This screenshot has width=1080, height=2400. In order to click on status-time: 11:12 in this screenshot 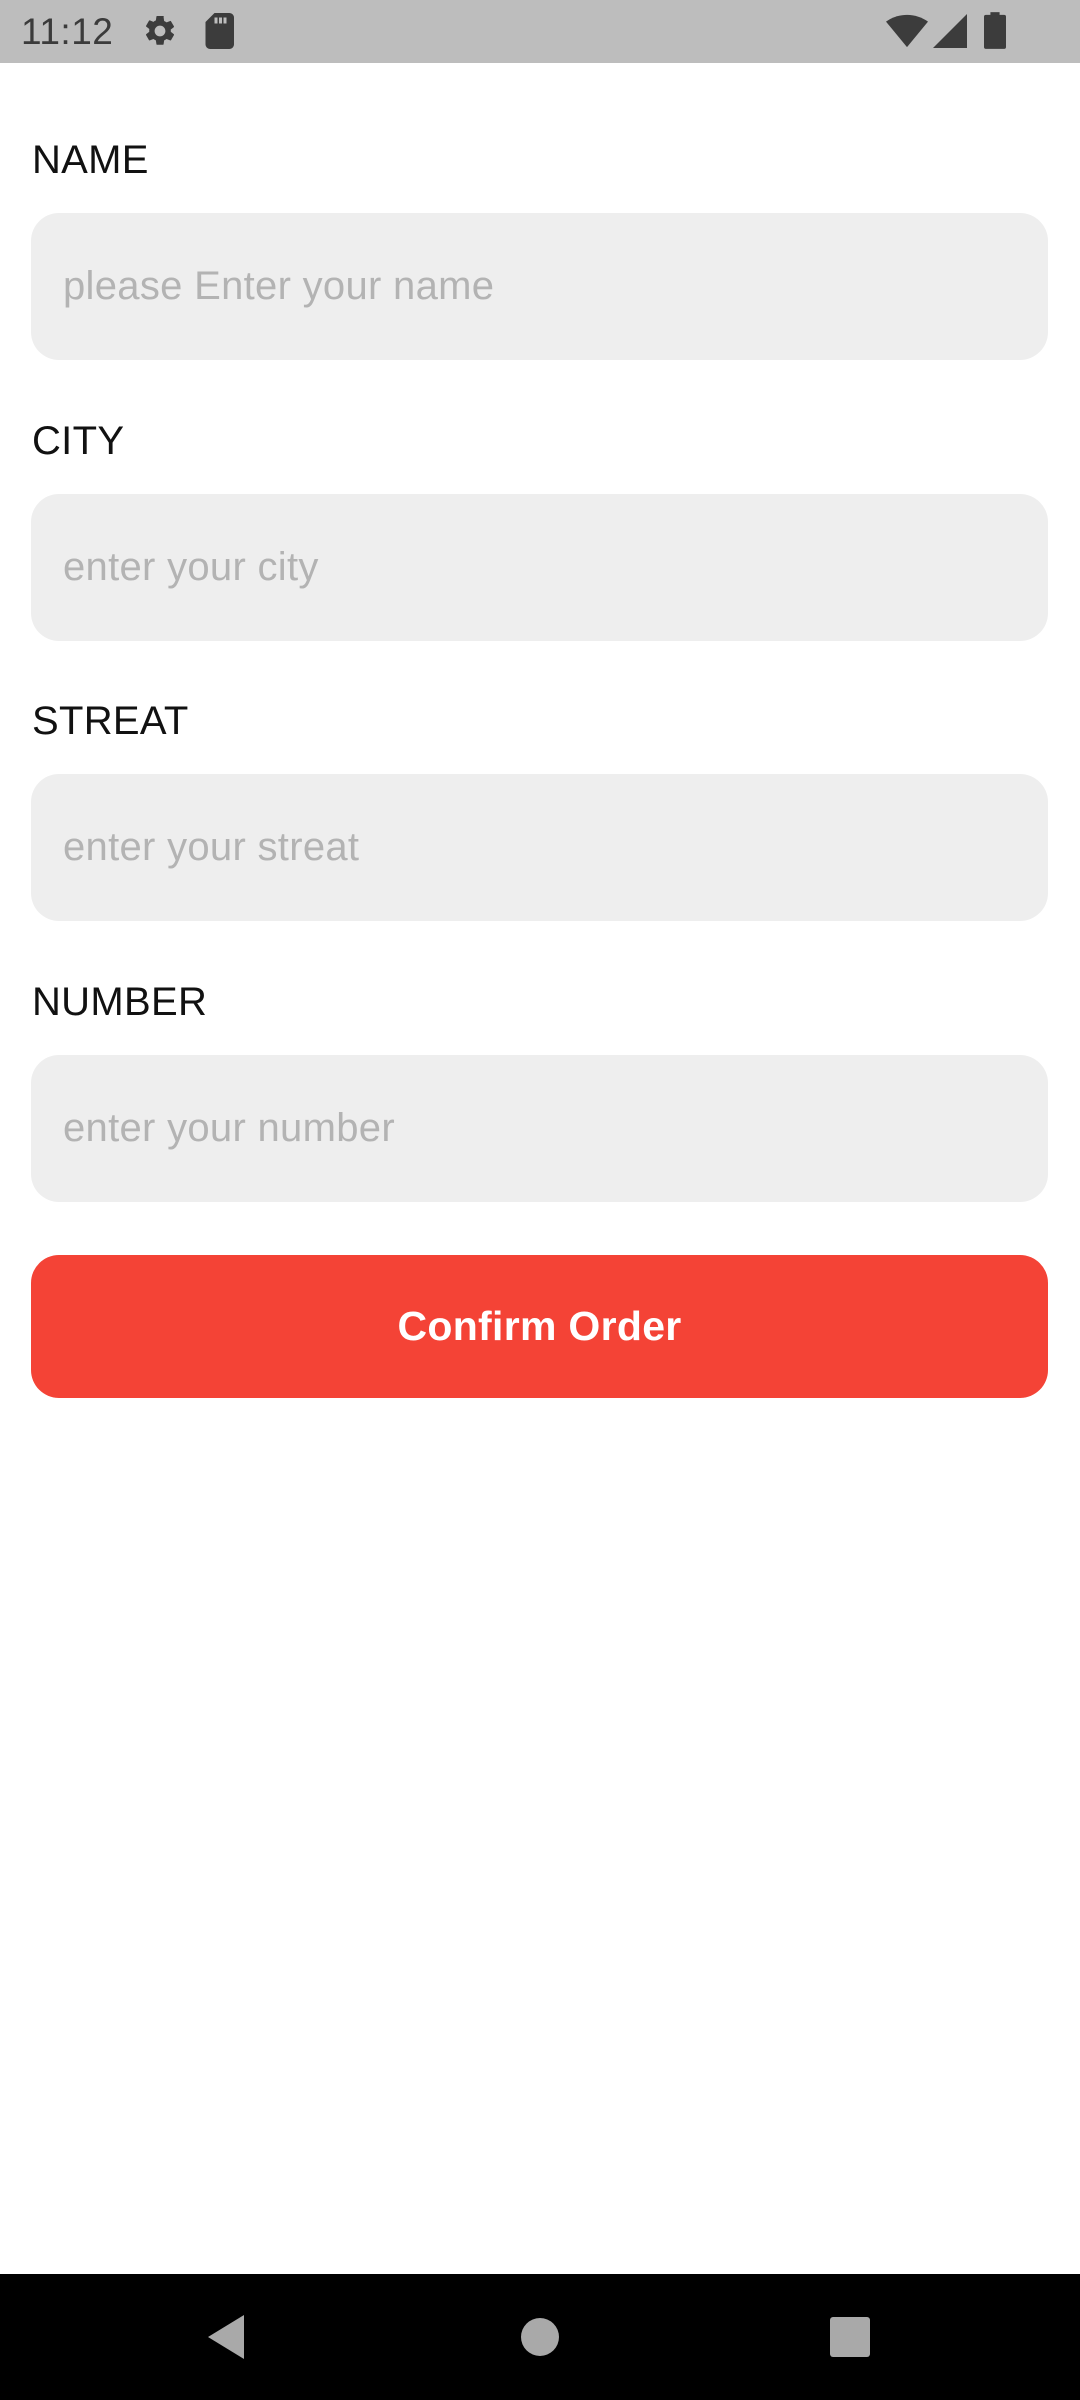, I will do `click(67, 31)`.